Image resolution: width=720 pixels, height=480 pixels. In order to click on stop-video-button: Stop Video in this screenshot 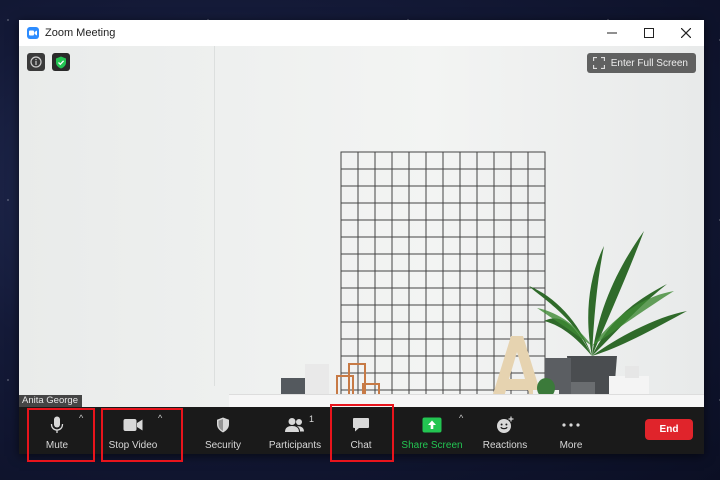, I will do `click(133, 430)`.